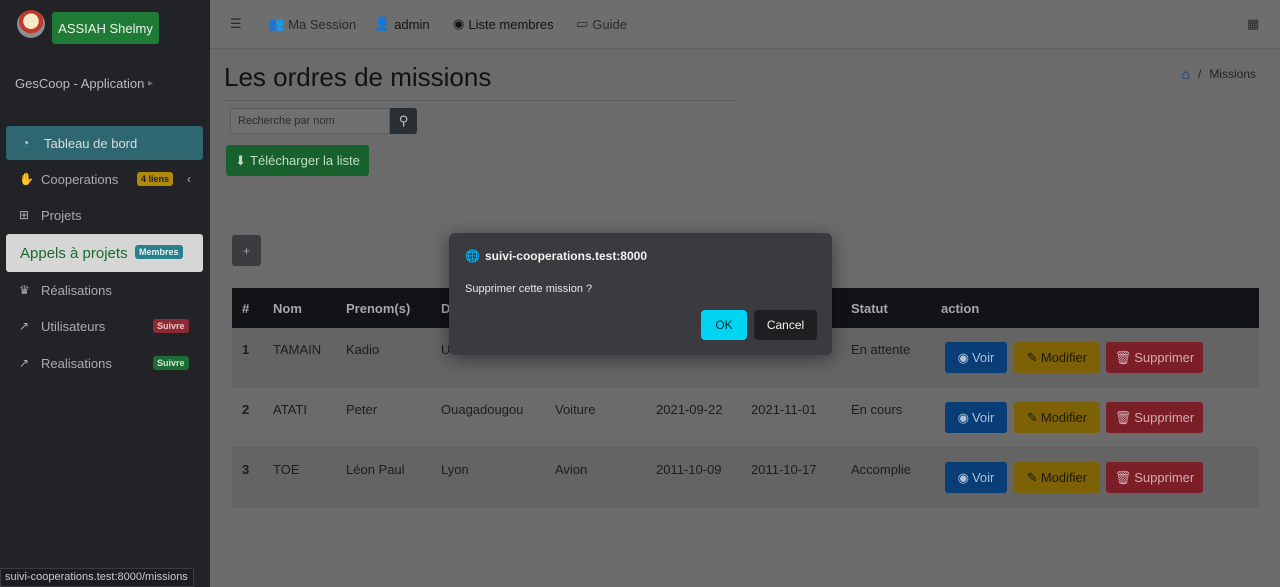 This screenshot has height=587, width=1280. Describe the element at coordinates (159, 252) in the screenshot. I see `members-badge: Membres` at that location.